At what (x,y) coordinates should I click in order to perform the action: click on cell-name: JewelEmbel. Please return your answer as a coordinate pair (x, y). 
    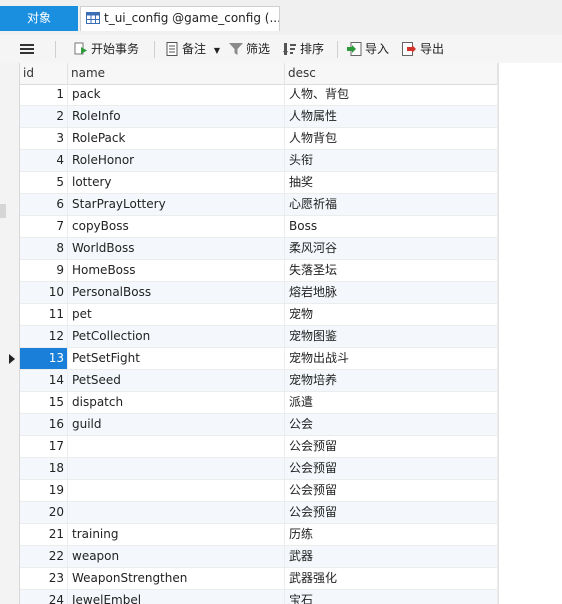
    Looking at the image, I should click on (176, 597).